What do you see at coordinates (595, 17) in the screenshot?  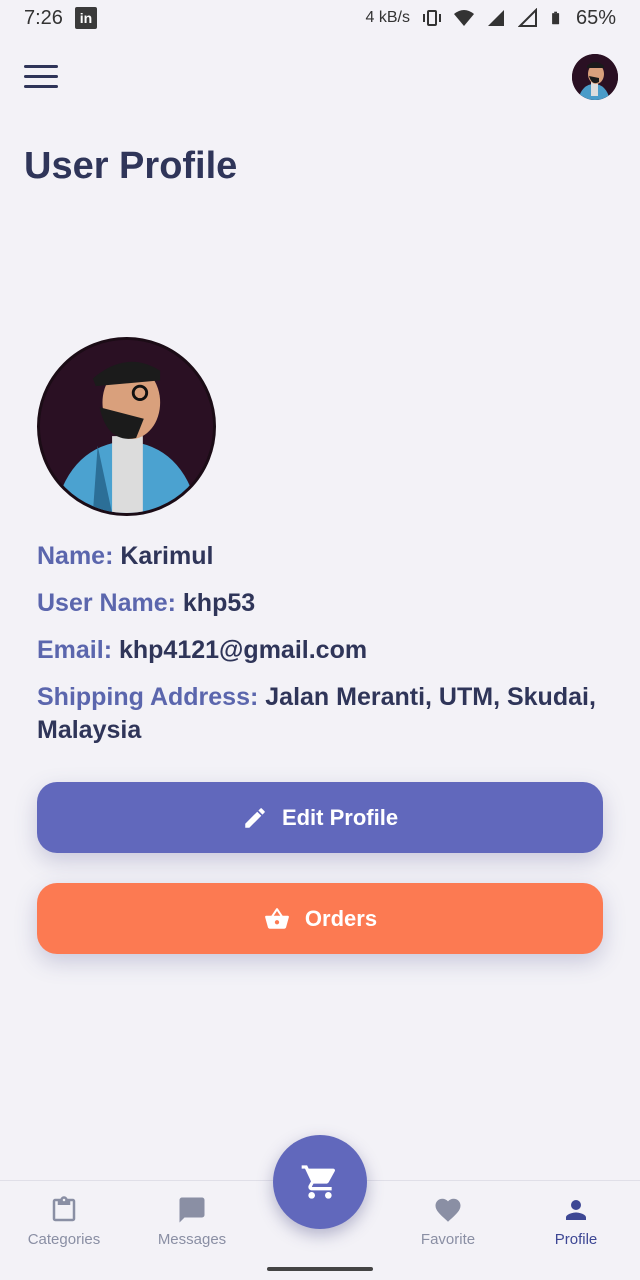 I see `battery-level: 65%` at bounding box center [595, 17].